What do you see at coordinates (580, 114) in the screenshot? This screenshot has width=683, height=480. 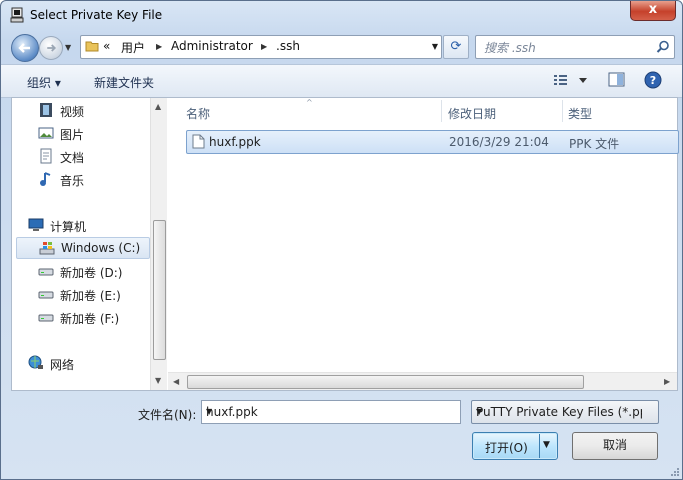 I see `column-label: 类型` at bounding box center [580, 114].